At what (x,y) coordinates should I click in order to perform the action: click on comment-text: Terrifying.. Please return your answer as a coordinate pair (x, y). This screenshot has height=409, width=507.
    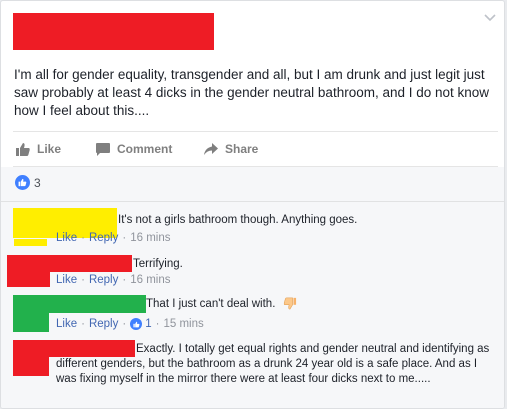
    Looking at the image, I should click on (158, 264).